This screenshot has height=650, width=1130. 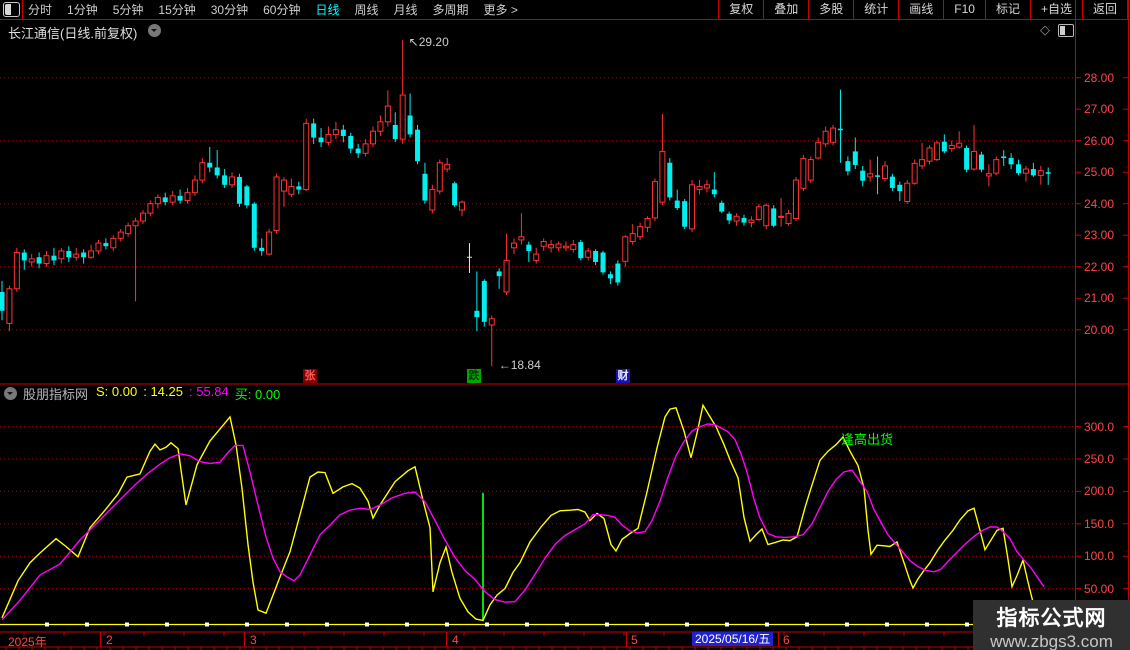 What do you see at coordinates (1051, 618) in the screenshot?
I see `watermark-title: 指标公式网` at bounding box center [1051, 618].